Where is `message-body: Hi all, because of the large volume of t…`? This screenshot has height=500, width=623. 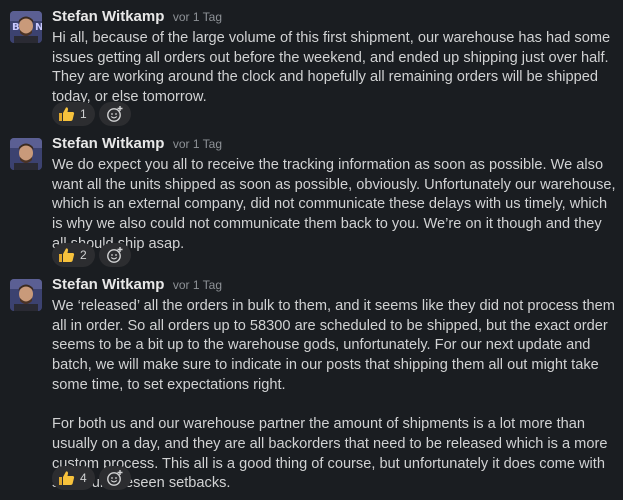
message-body: Hi all, because of the large volume of t… is located at coordinates (335, 68).